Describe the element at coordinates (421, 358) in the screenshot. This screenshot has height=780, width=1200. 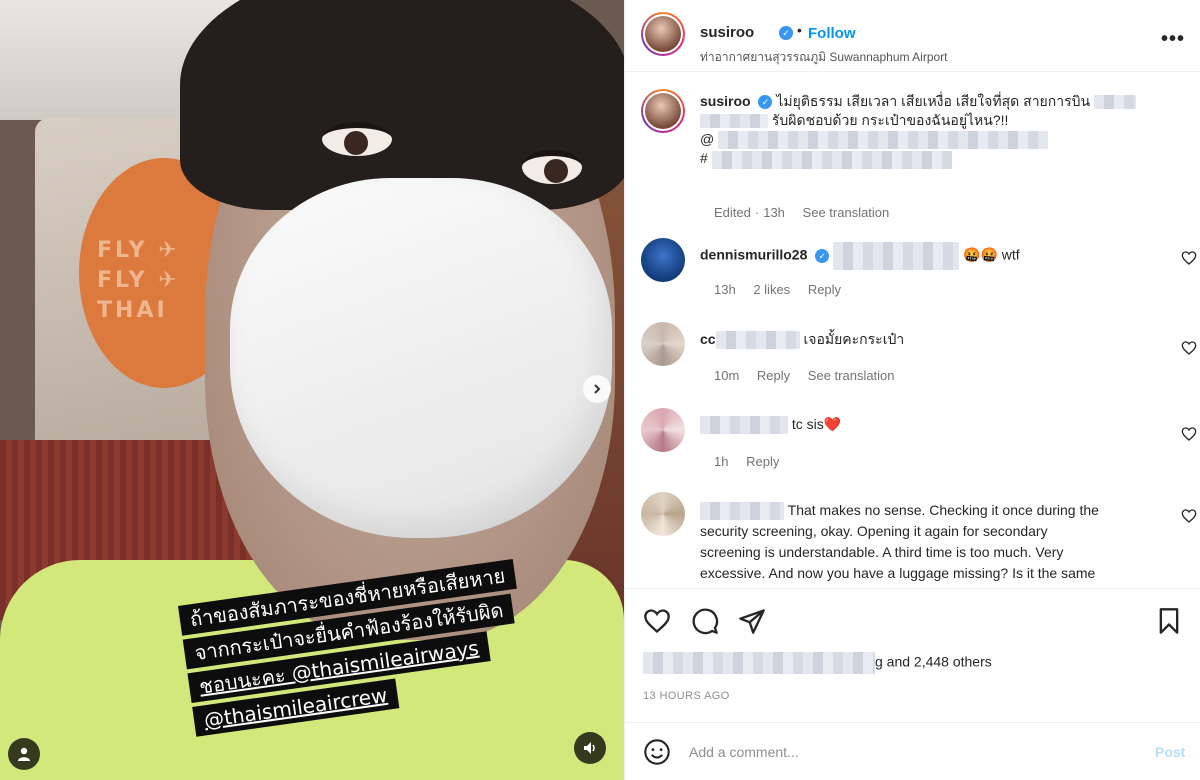
I see `face-mask` at that location.